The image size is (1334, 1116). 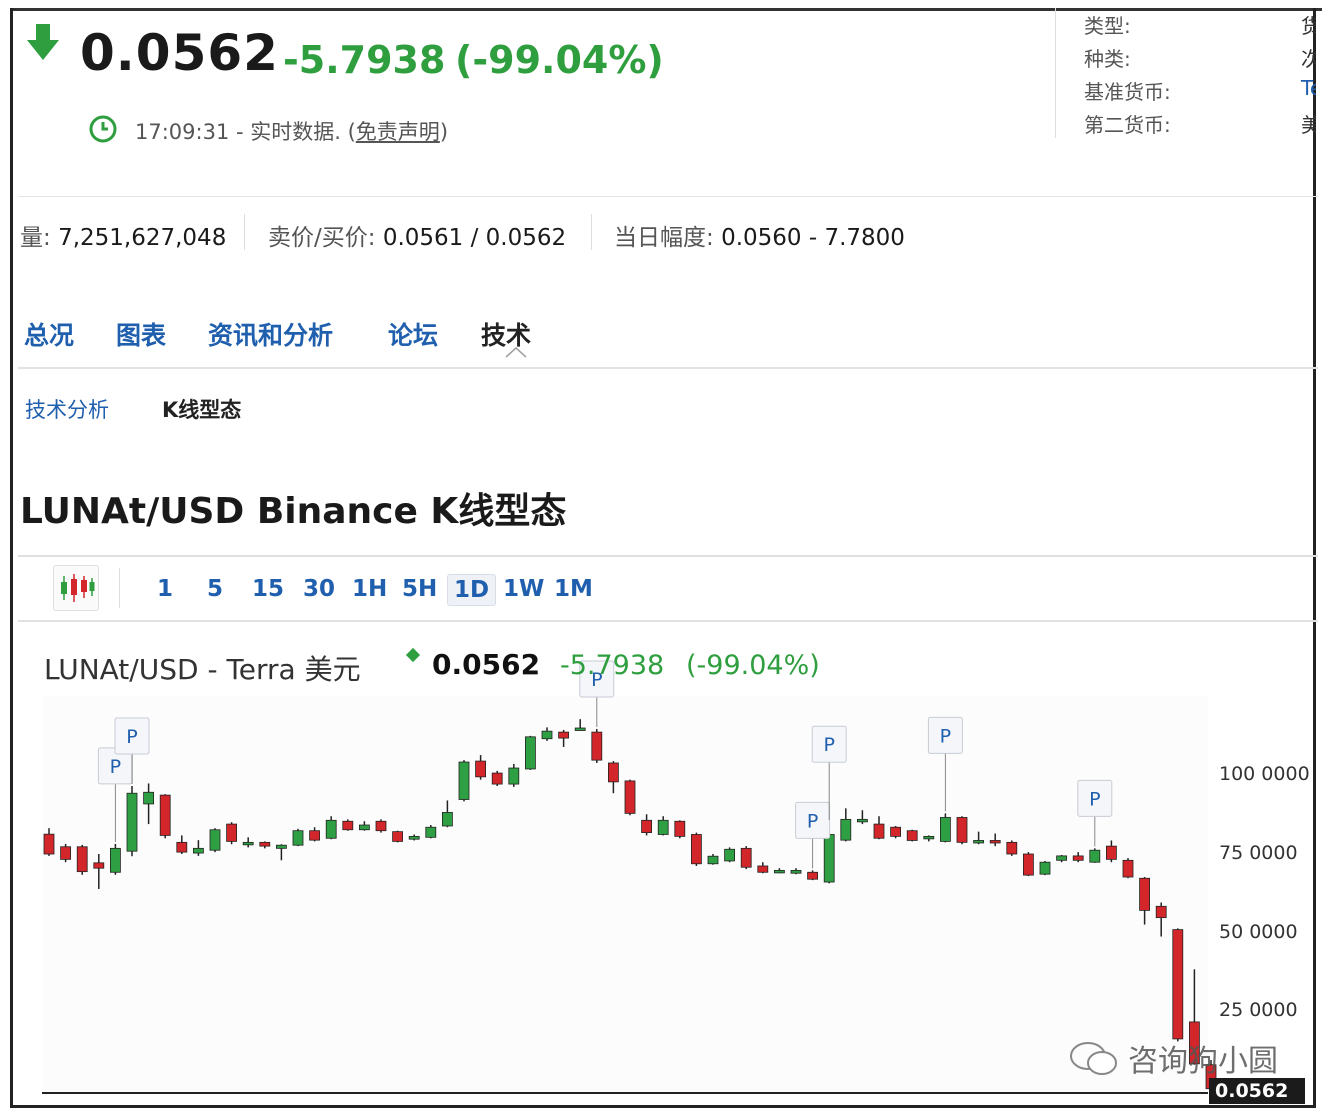 What do you see at coordinates (1203, 1061) in the screenshot?
I see `watermark-text: 咨询狗小圆` at bounding box center [1203, 1061].